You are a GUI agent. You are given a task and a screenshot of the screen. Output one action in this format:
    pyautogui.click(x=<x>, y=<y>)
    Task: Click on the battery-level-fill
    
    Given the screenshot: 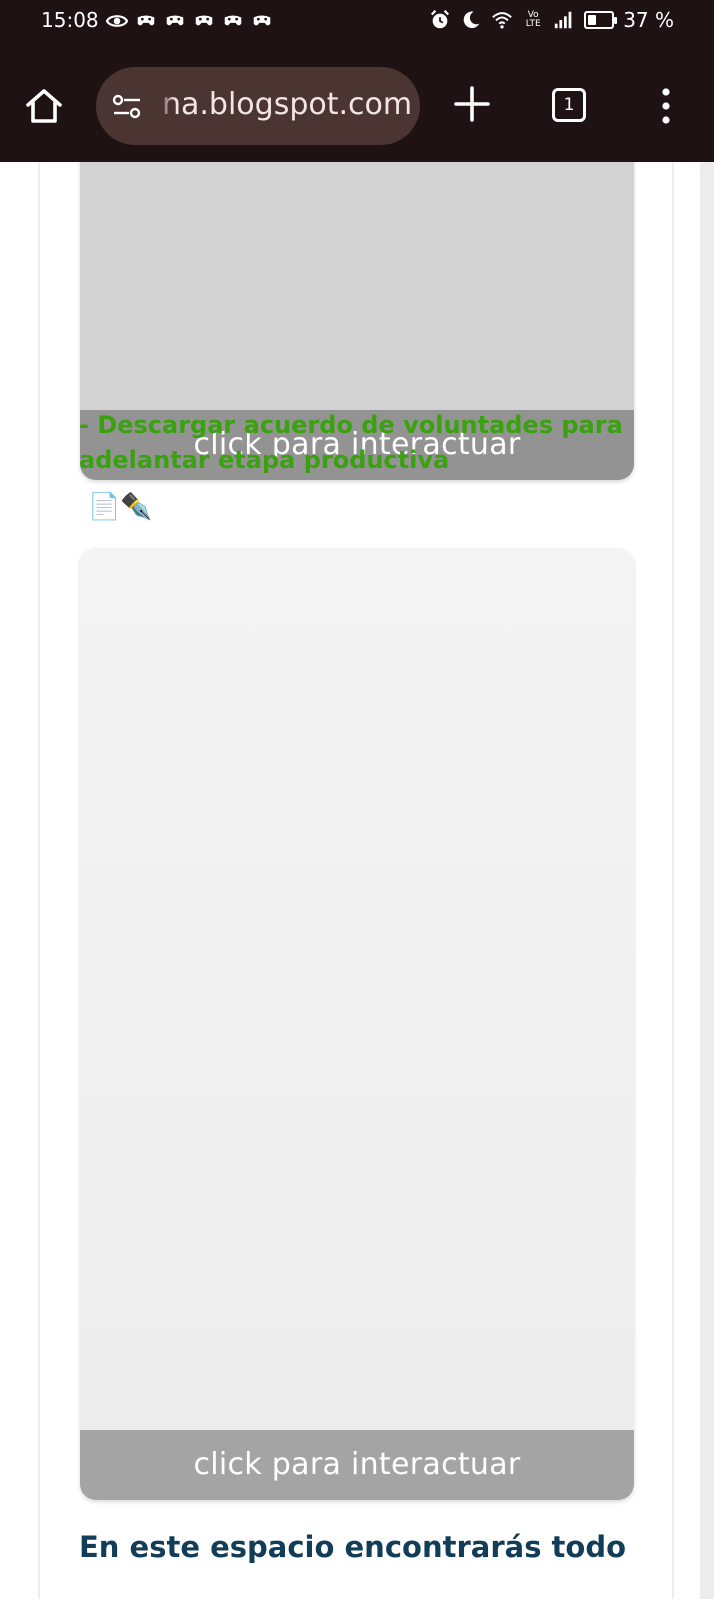 What is the action you would take?
    pyautogui.click(x=592, y=20)
    